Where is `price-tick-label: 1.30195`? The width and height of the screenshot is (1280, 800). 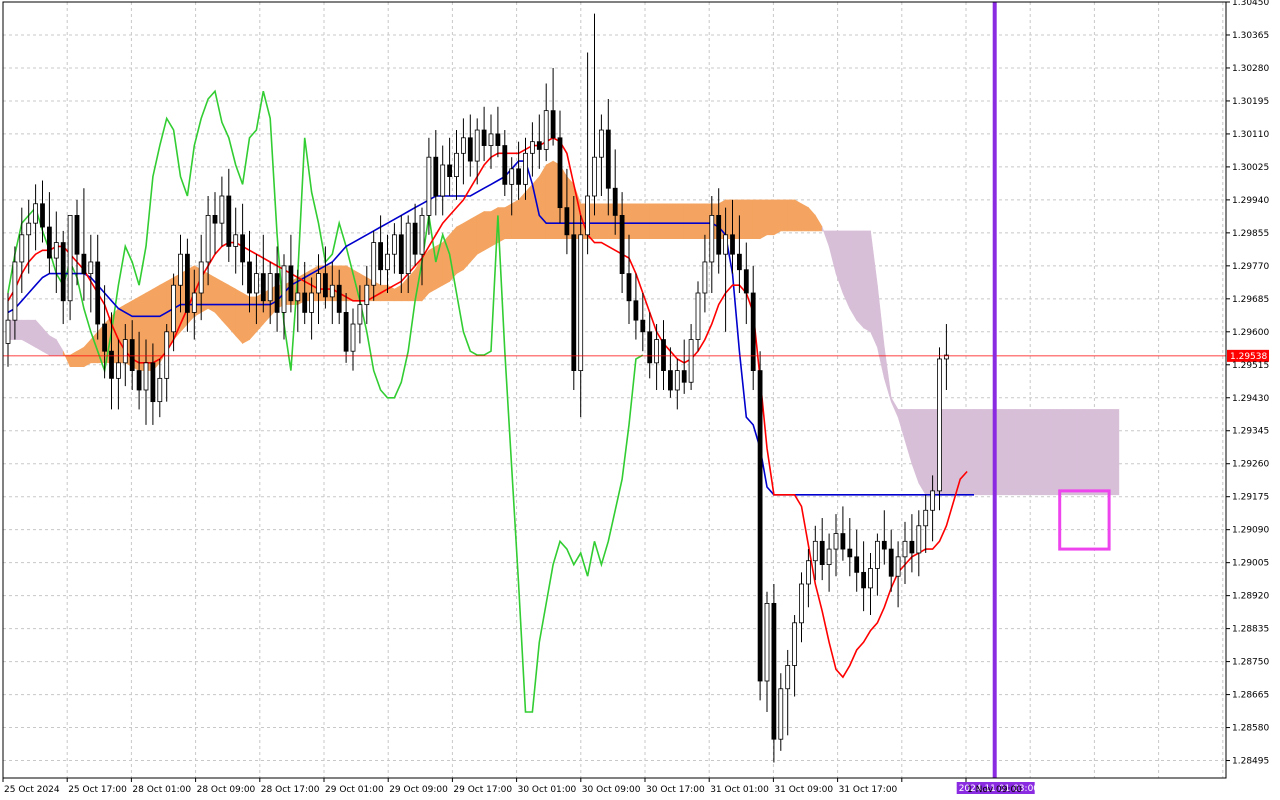
price-tick-label: 1.30195 is located at coordinates (1250, 102).